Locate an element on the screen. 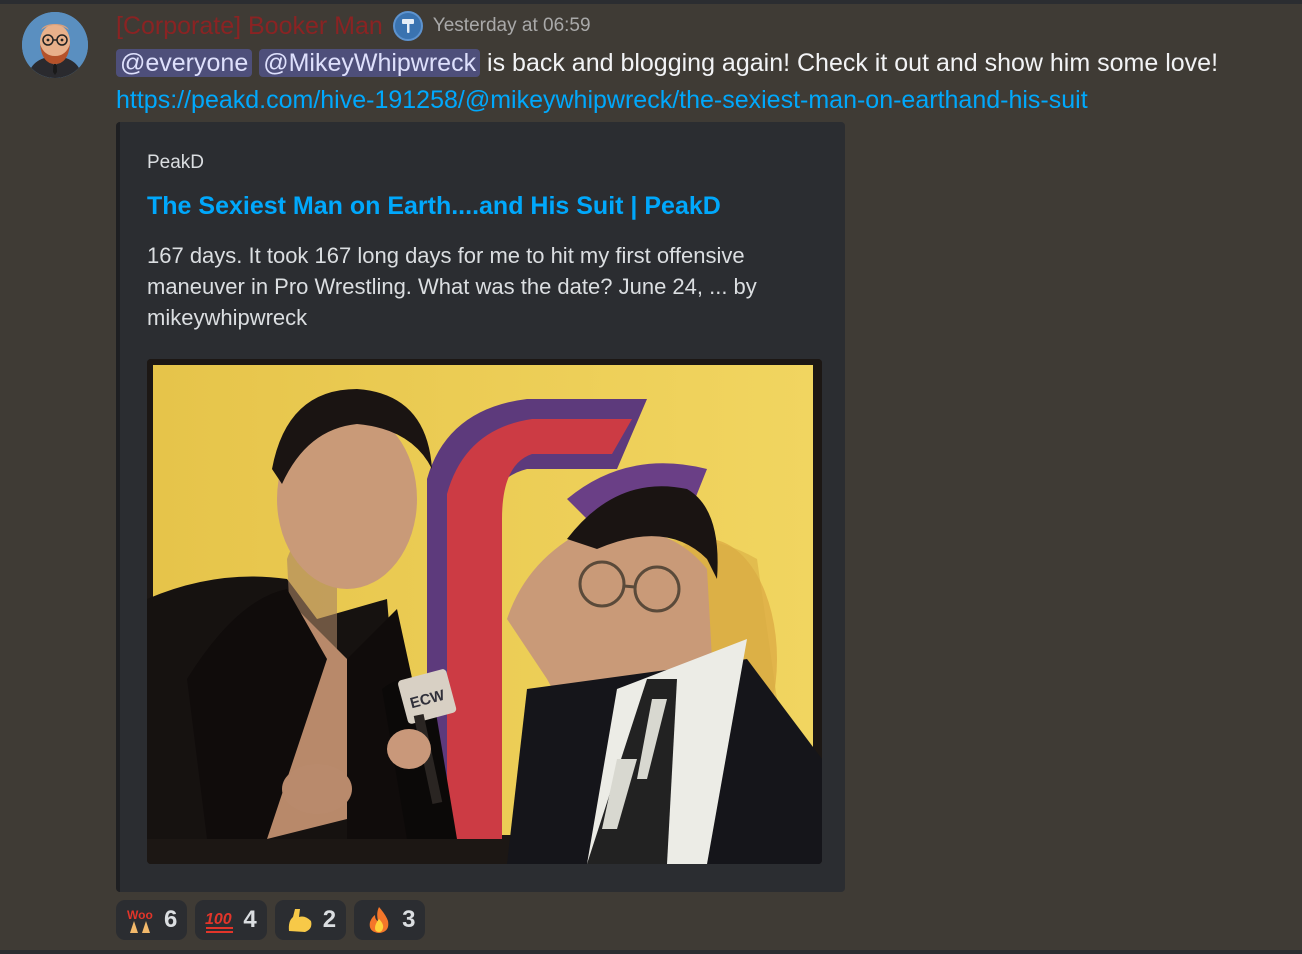  mention-everyone: @everyone is located at coordinates (184, 63).